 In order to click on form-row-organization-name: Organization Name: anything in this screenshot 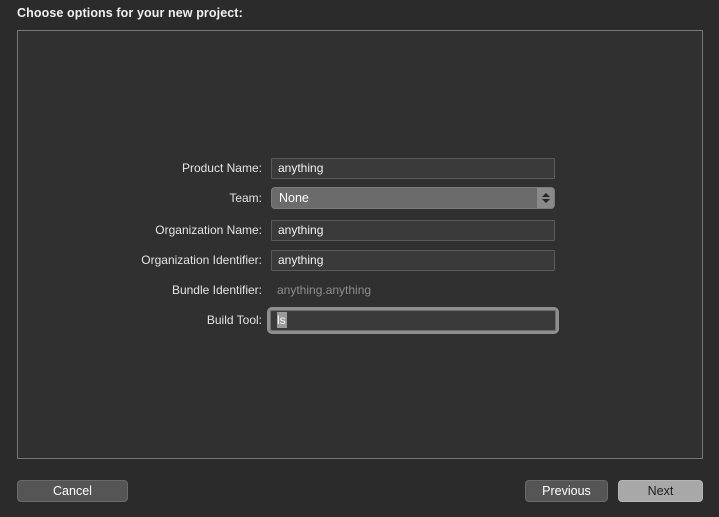, I will do `click(361, 230)`.